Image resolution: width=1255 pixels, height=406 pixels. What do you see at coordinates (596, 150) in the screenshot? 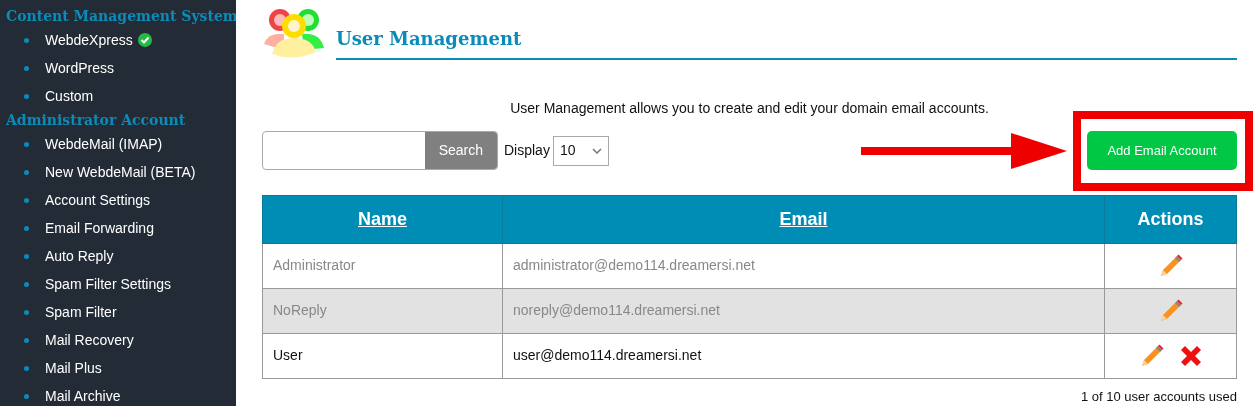
I see `chevron-down-icon` at bounding box center [596, 150].